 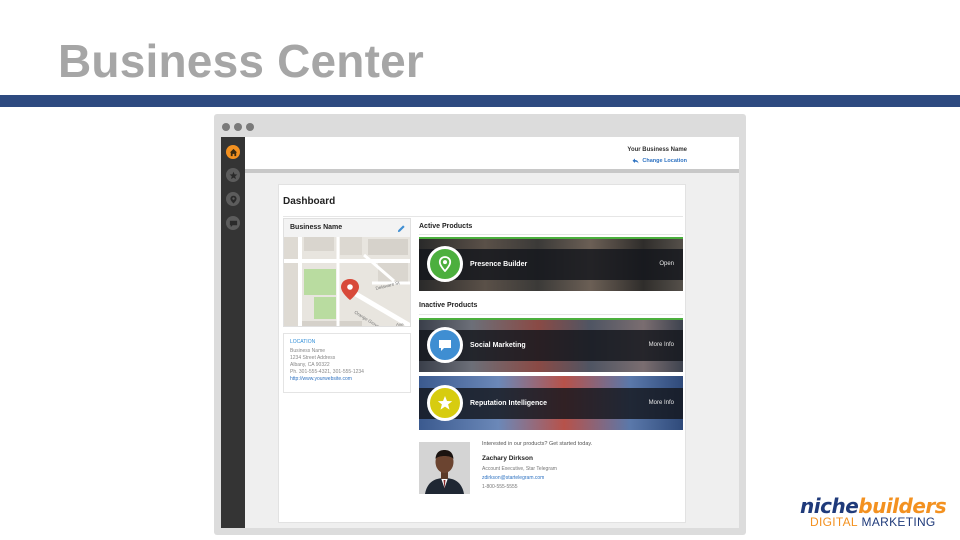 What do you see at coordinates (313, 358) in the screenshot?
I see `location-street: 1234 Street Address` at bounding box center [313, 358].